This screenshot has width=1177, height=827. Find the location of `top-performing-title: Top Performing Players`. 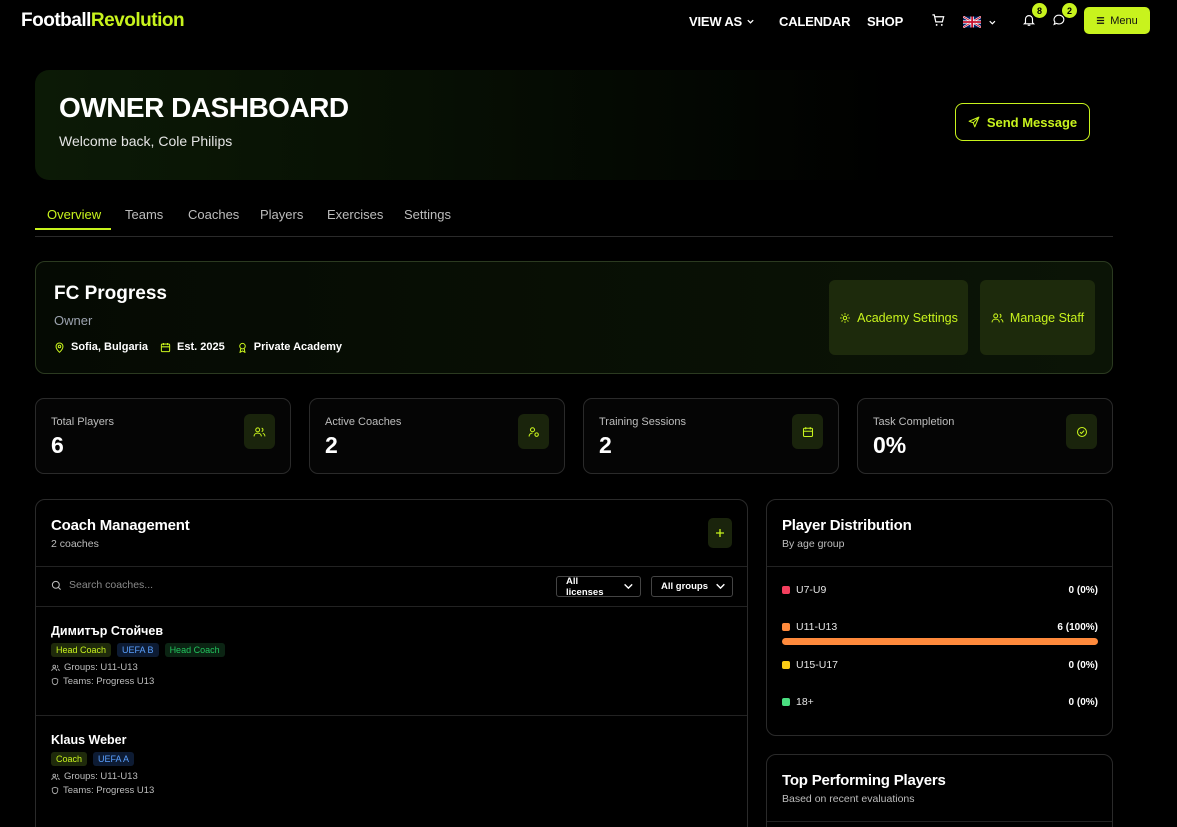

top-performing-title: Top Performing Players is located at coordinates (864, 780).